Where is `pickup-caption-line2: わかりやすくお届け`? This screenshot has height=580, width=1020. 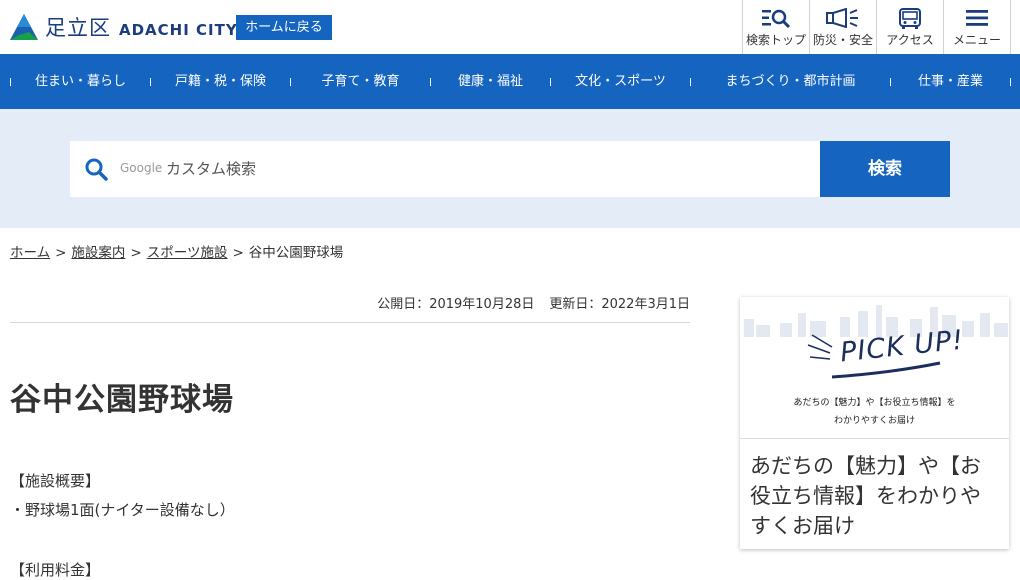 pickup-caption-line2: わかりやすくお届け is located at coordinates (874, 421).